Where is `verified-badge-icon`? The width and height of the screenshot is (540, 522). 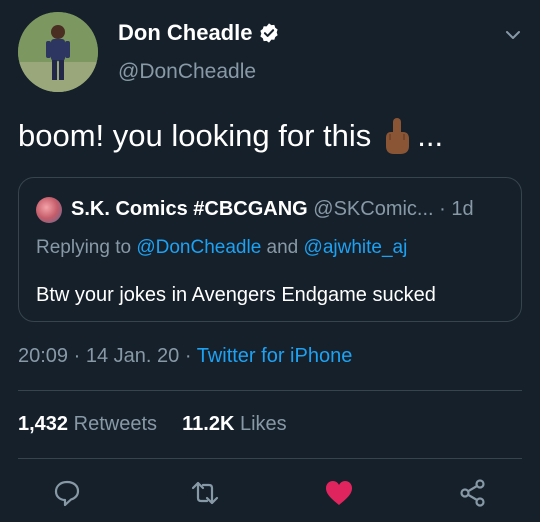 verified-badge-icon is located at coordinates (269, 33).